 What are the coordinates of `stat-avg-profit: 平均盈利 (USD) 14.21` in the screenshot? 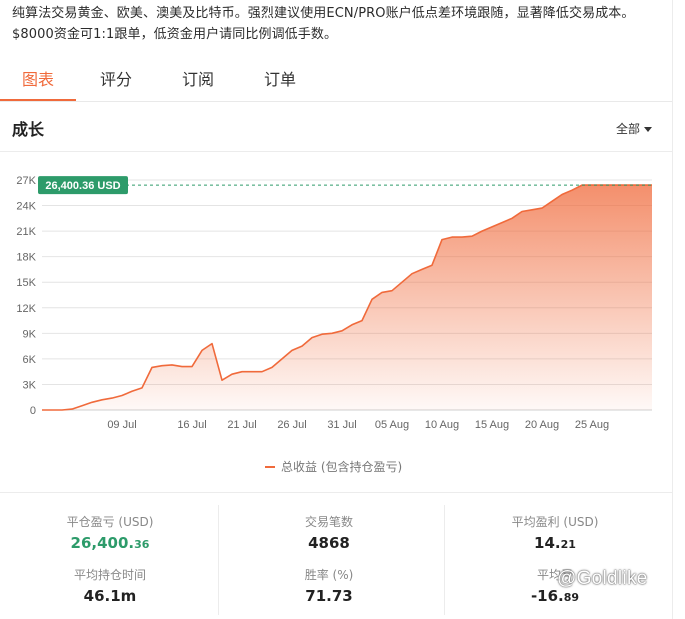 It's located at (555, 534).